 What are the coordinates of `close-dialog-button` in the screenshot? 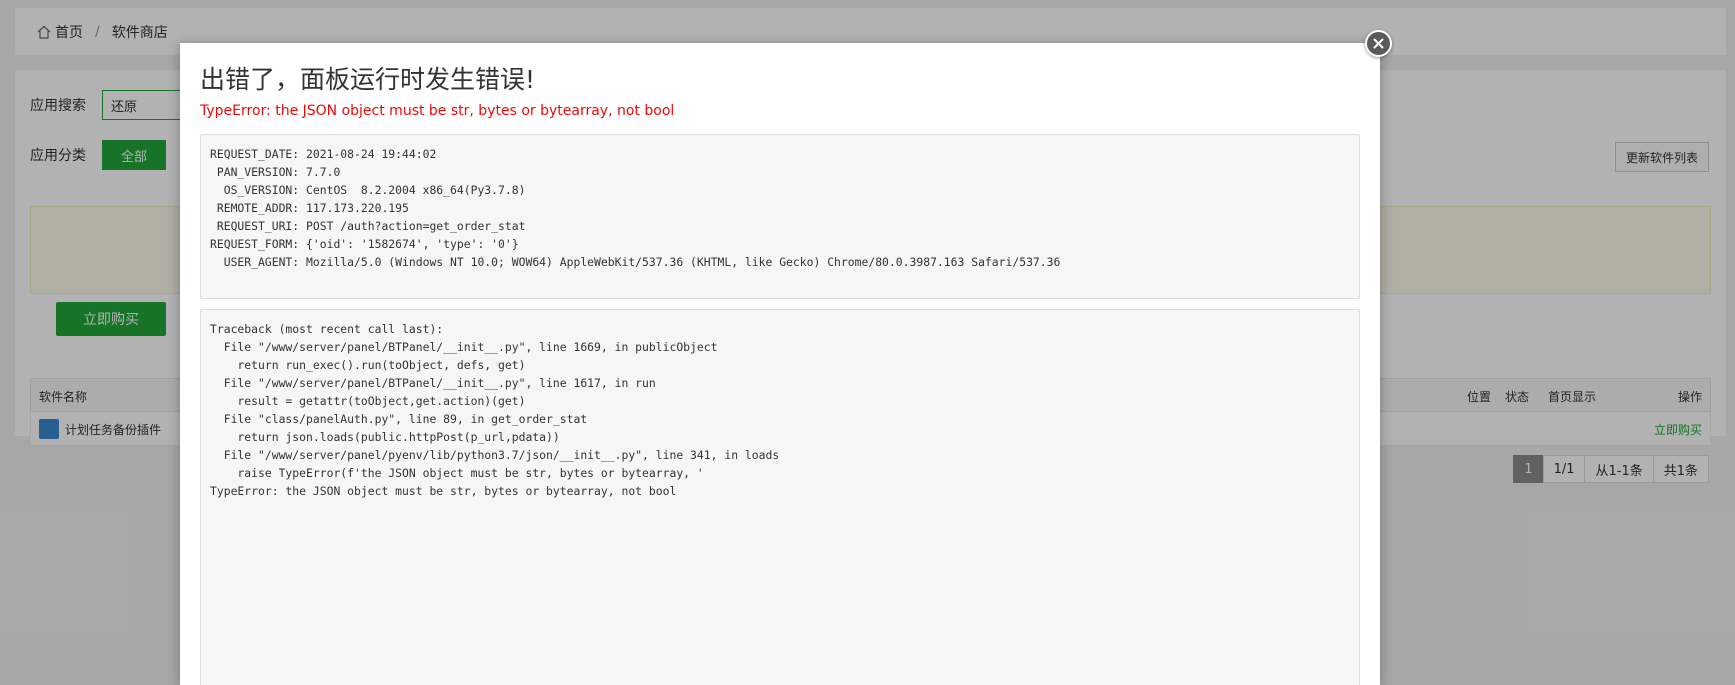 It's located at (1378, 43).